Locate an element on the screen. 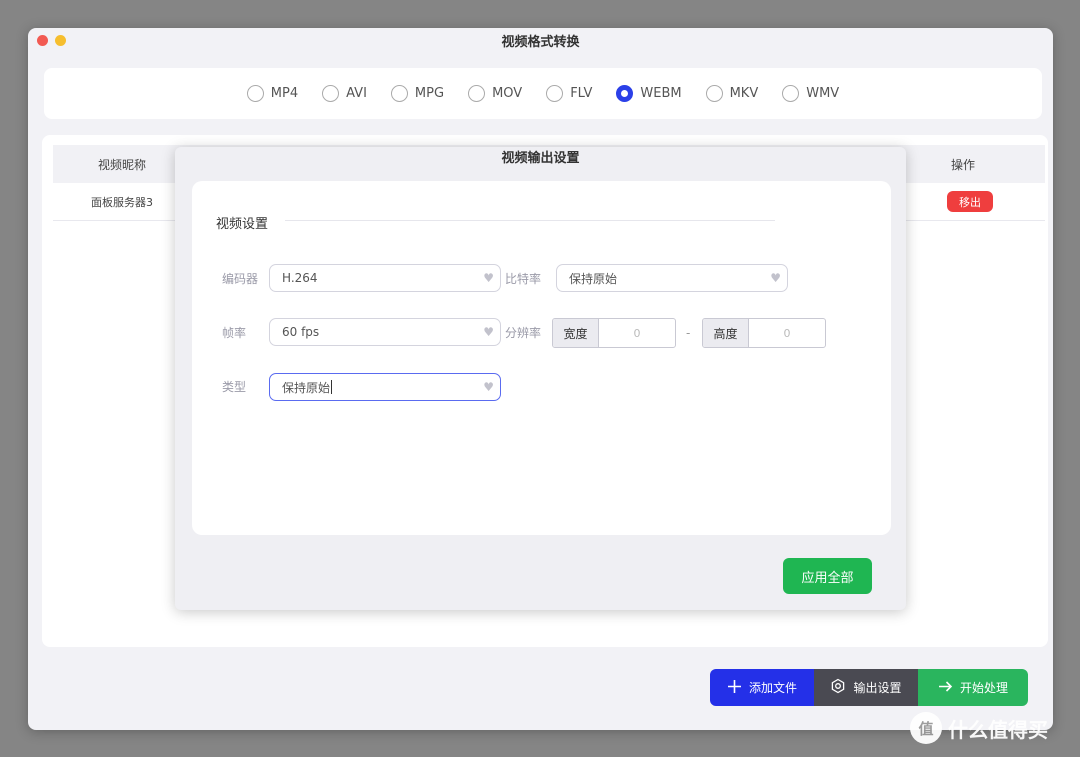  section-title: 视频设置 is located at coordinates (242, 224).